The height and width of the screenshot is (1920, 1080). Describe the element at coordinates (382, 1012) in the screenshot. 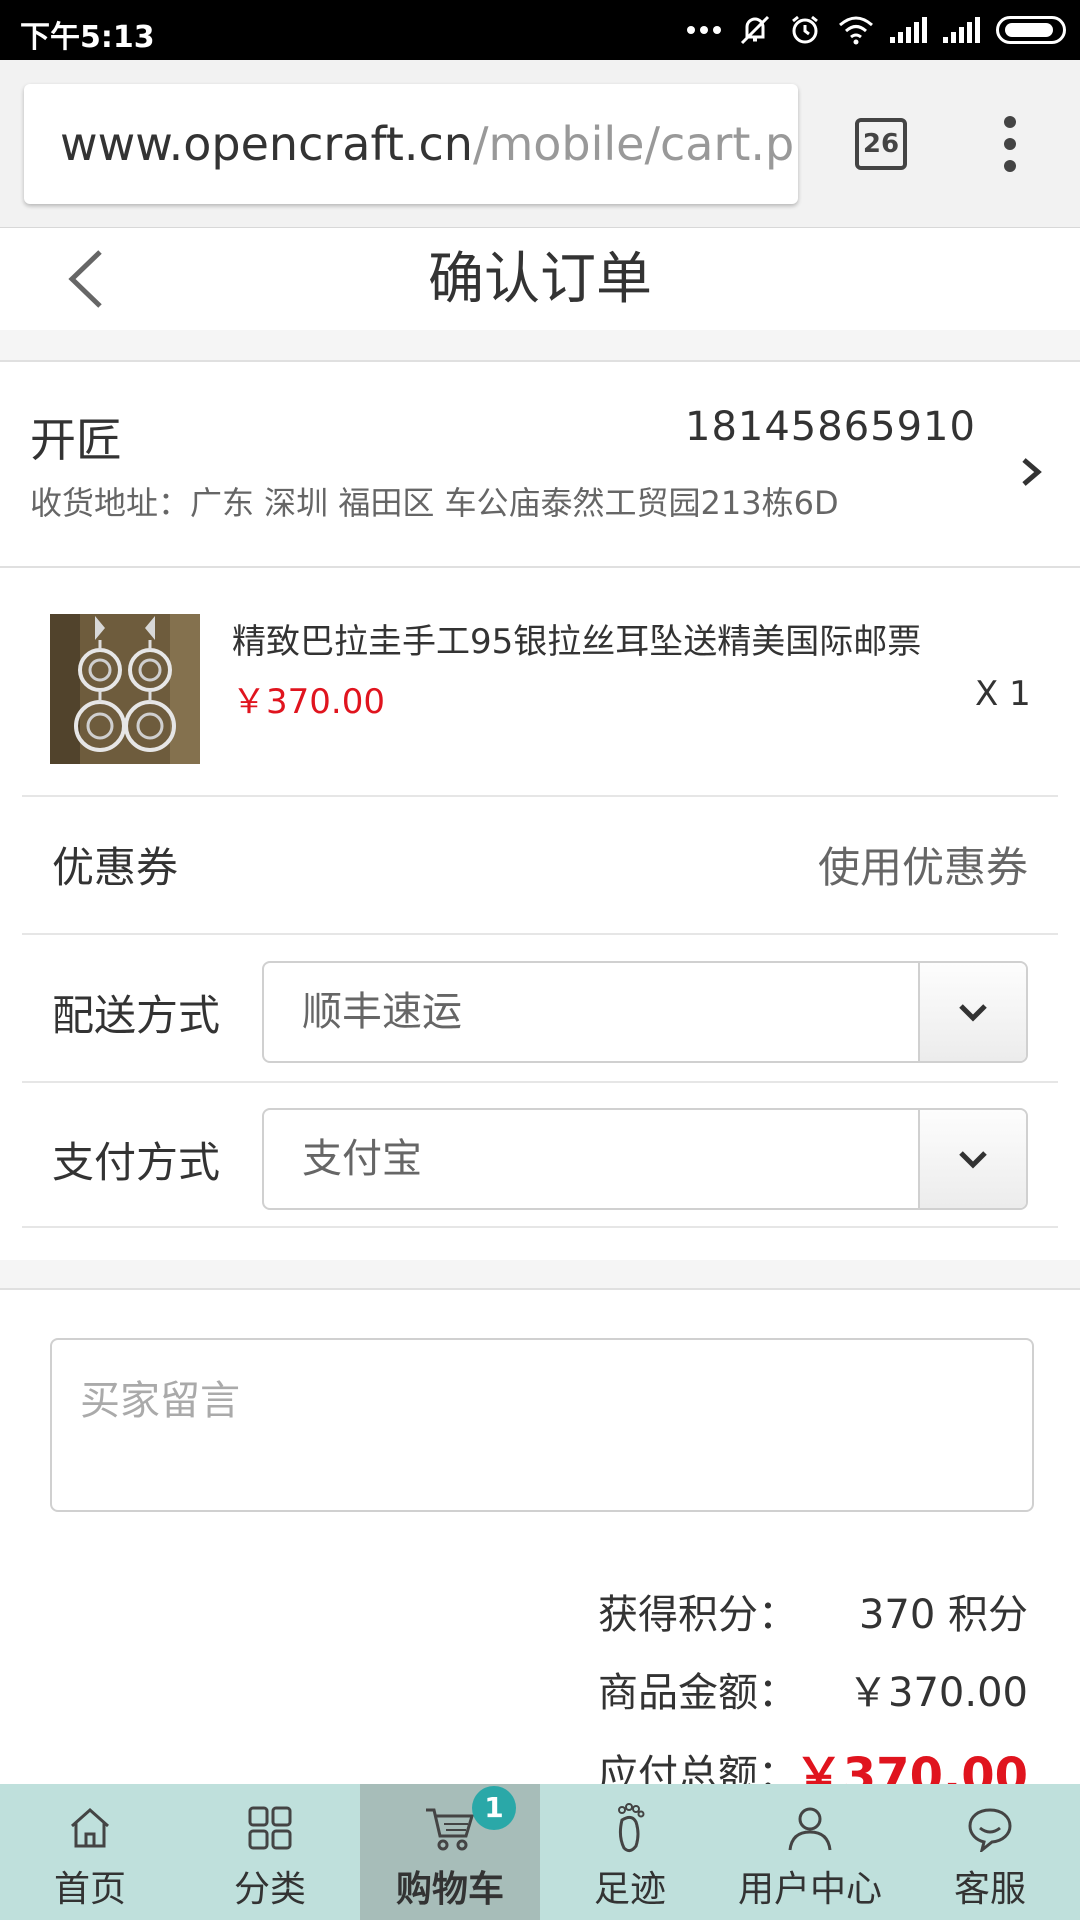

I see `shipping-value: 顺丰速运` at that location.